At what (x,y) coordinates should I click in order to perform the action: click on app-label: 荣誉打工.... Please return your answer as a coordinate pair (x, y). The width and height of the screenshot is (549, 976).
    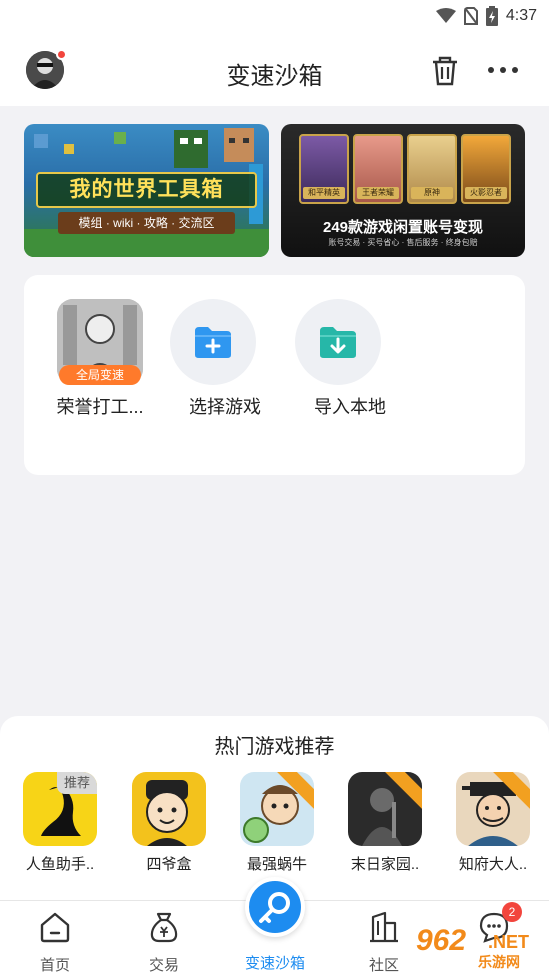
    Looking at the image, I should click on (100, 407).